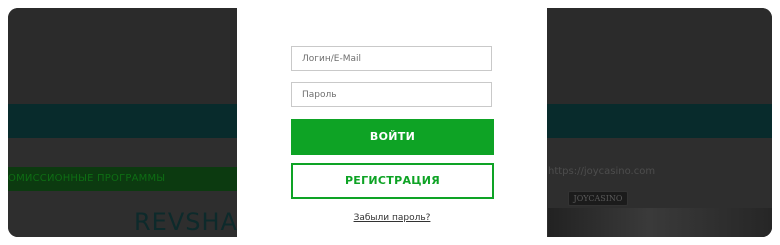  Describe the element at coordinates (602, 171) in the screenshot. I see `background-url-text: https://joycasino.com` at that location.